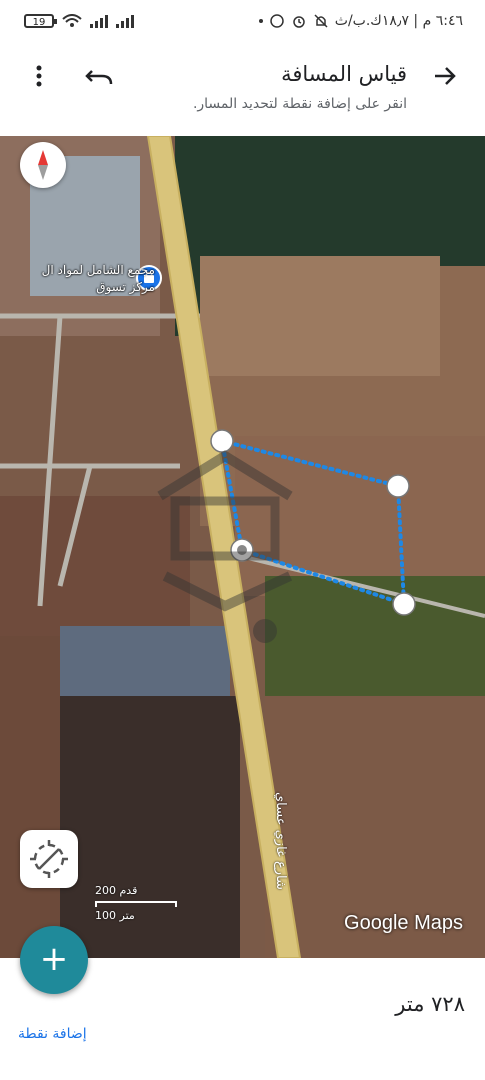 This screenshot has width=485, height=1080. I want to click on compass-icon, so click(43, 165).